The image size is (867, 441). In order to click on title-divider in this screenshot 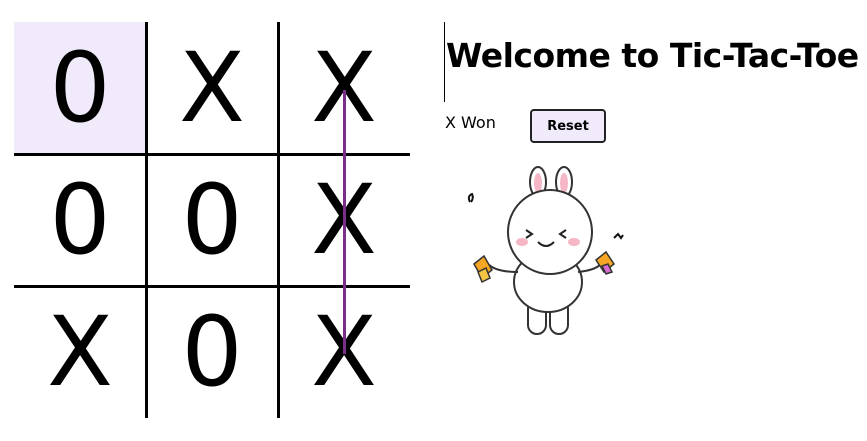, I will do `click(444, 62)`.